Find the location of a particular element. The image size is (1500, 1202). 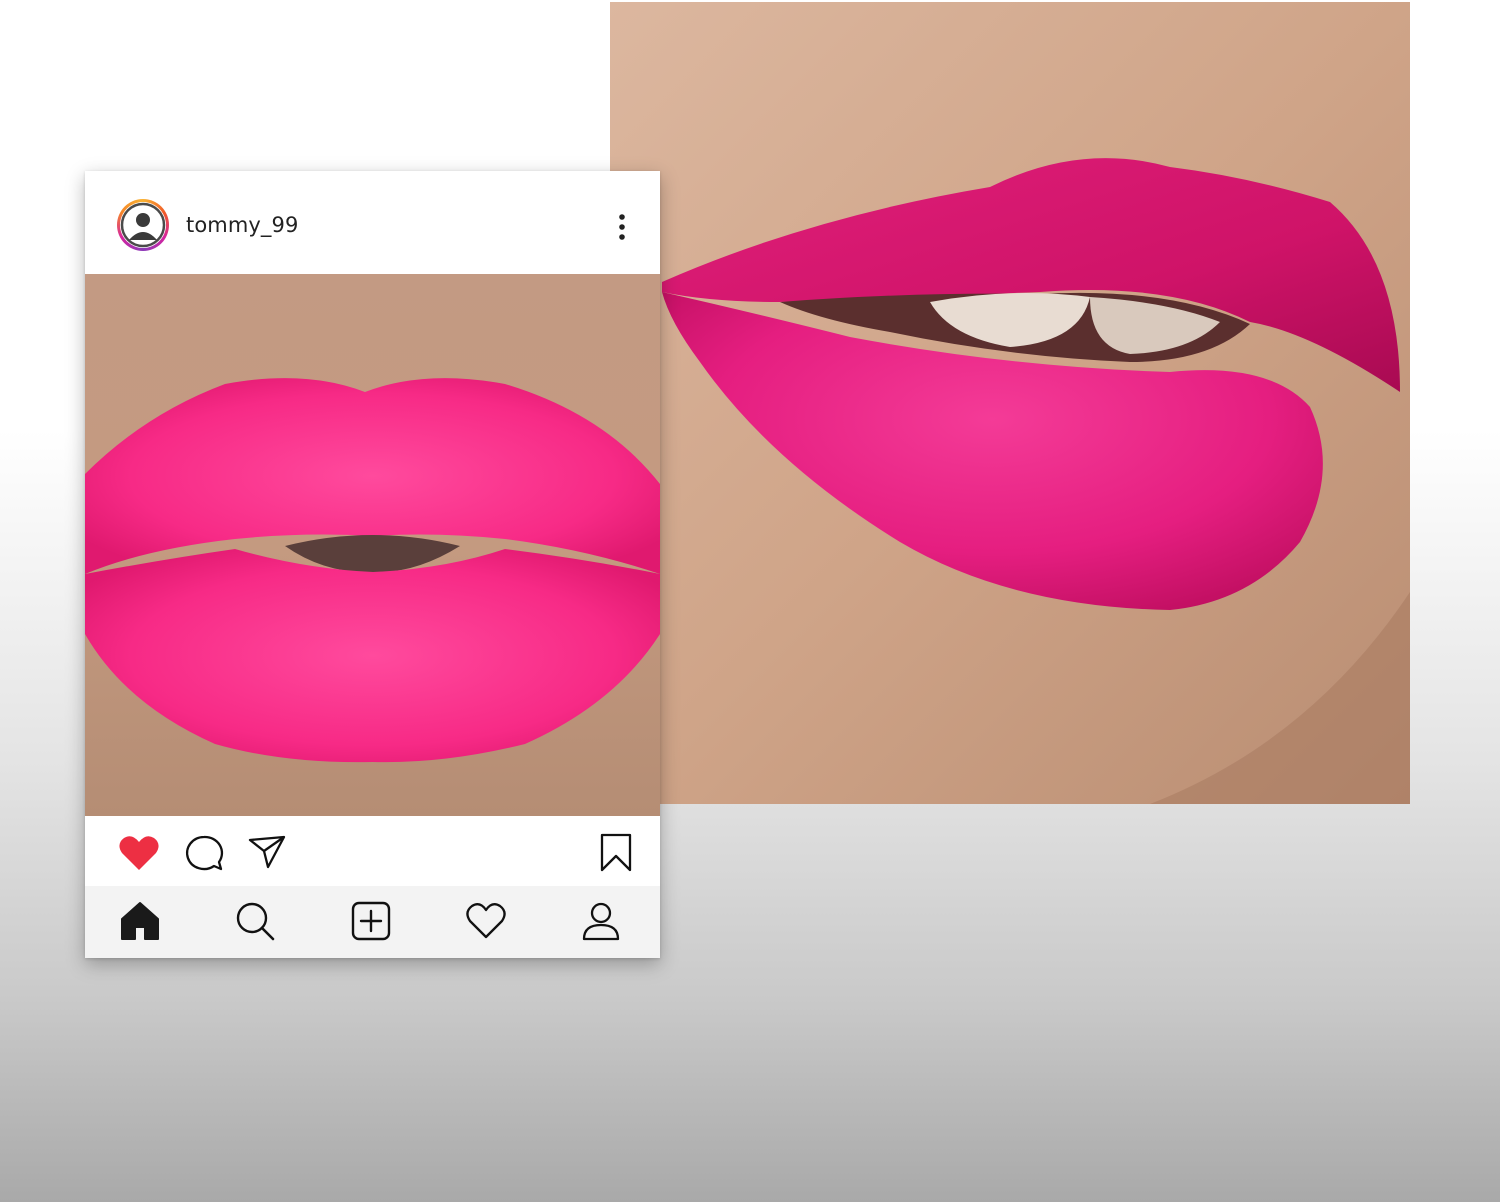

share-icon is located at coordinates (267, 852).